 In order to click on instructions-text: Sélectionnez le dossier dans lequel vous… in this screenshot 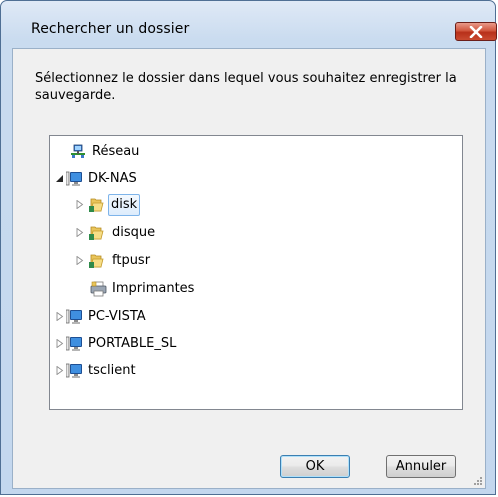, I will do `click(246, 87)`.